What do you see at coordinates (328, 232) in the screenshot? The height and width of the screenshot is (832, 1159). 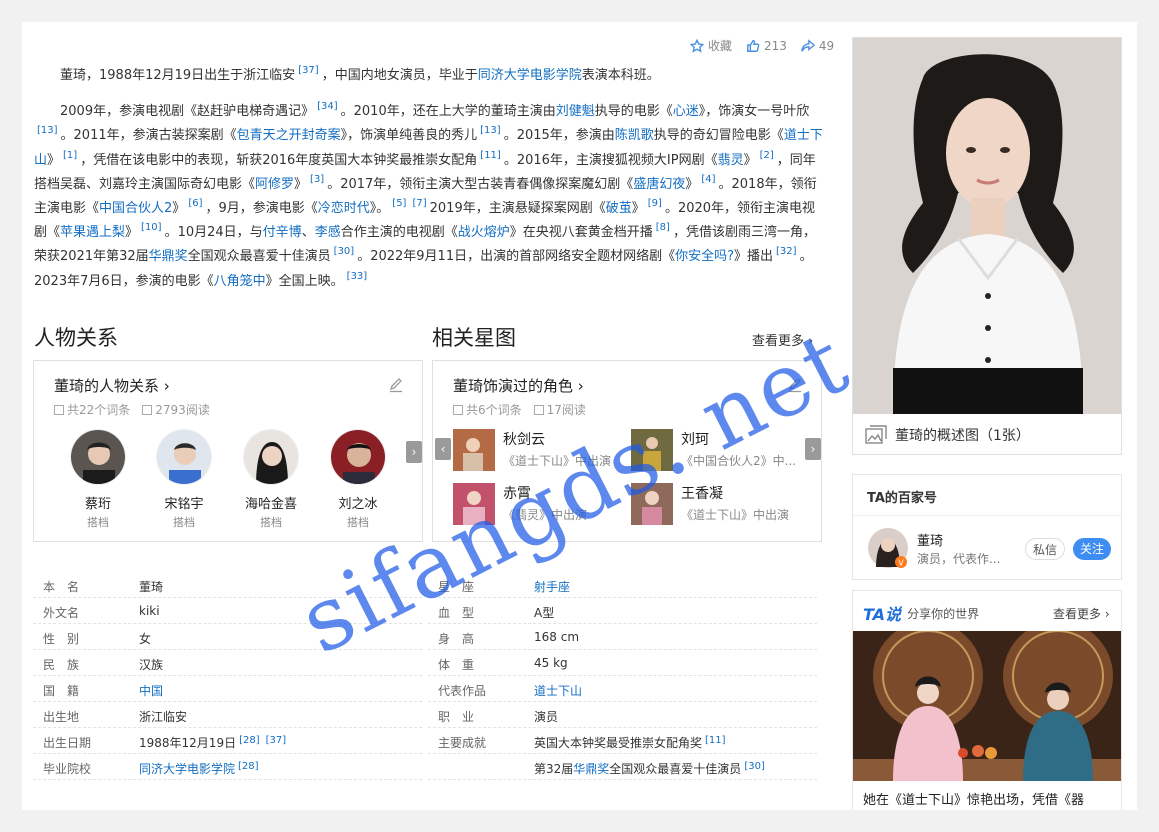 I see `summary-link: 李感` at bounding box center [328, 232].